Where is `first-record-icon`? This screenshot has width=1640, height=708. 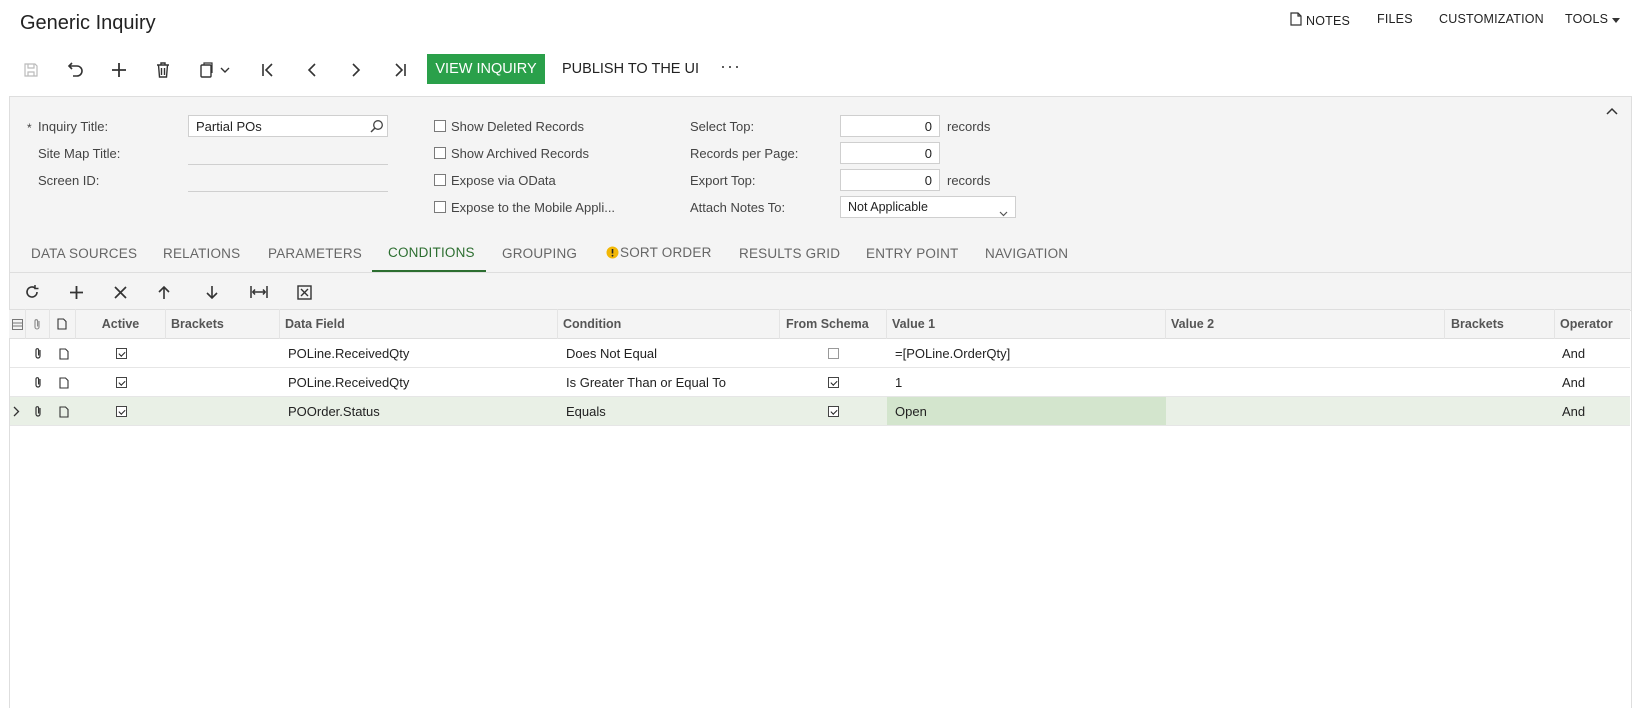
first-record-icon is located at coordinates (268, 70).